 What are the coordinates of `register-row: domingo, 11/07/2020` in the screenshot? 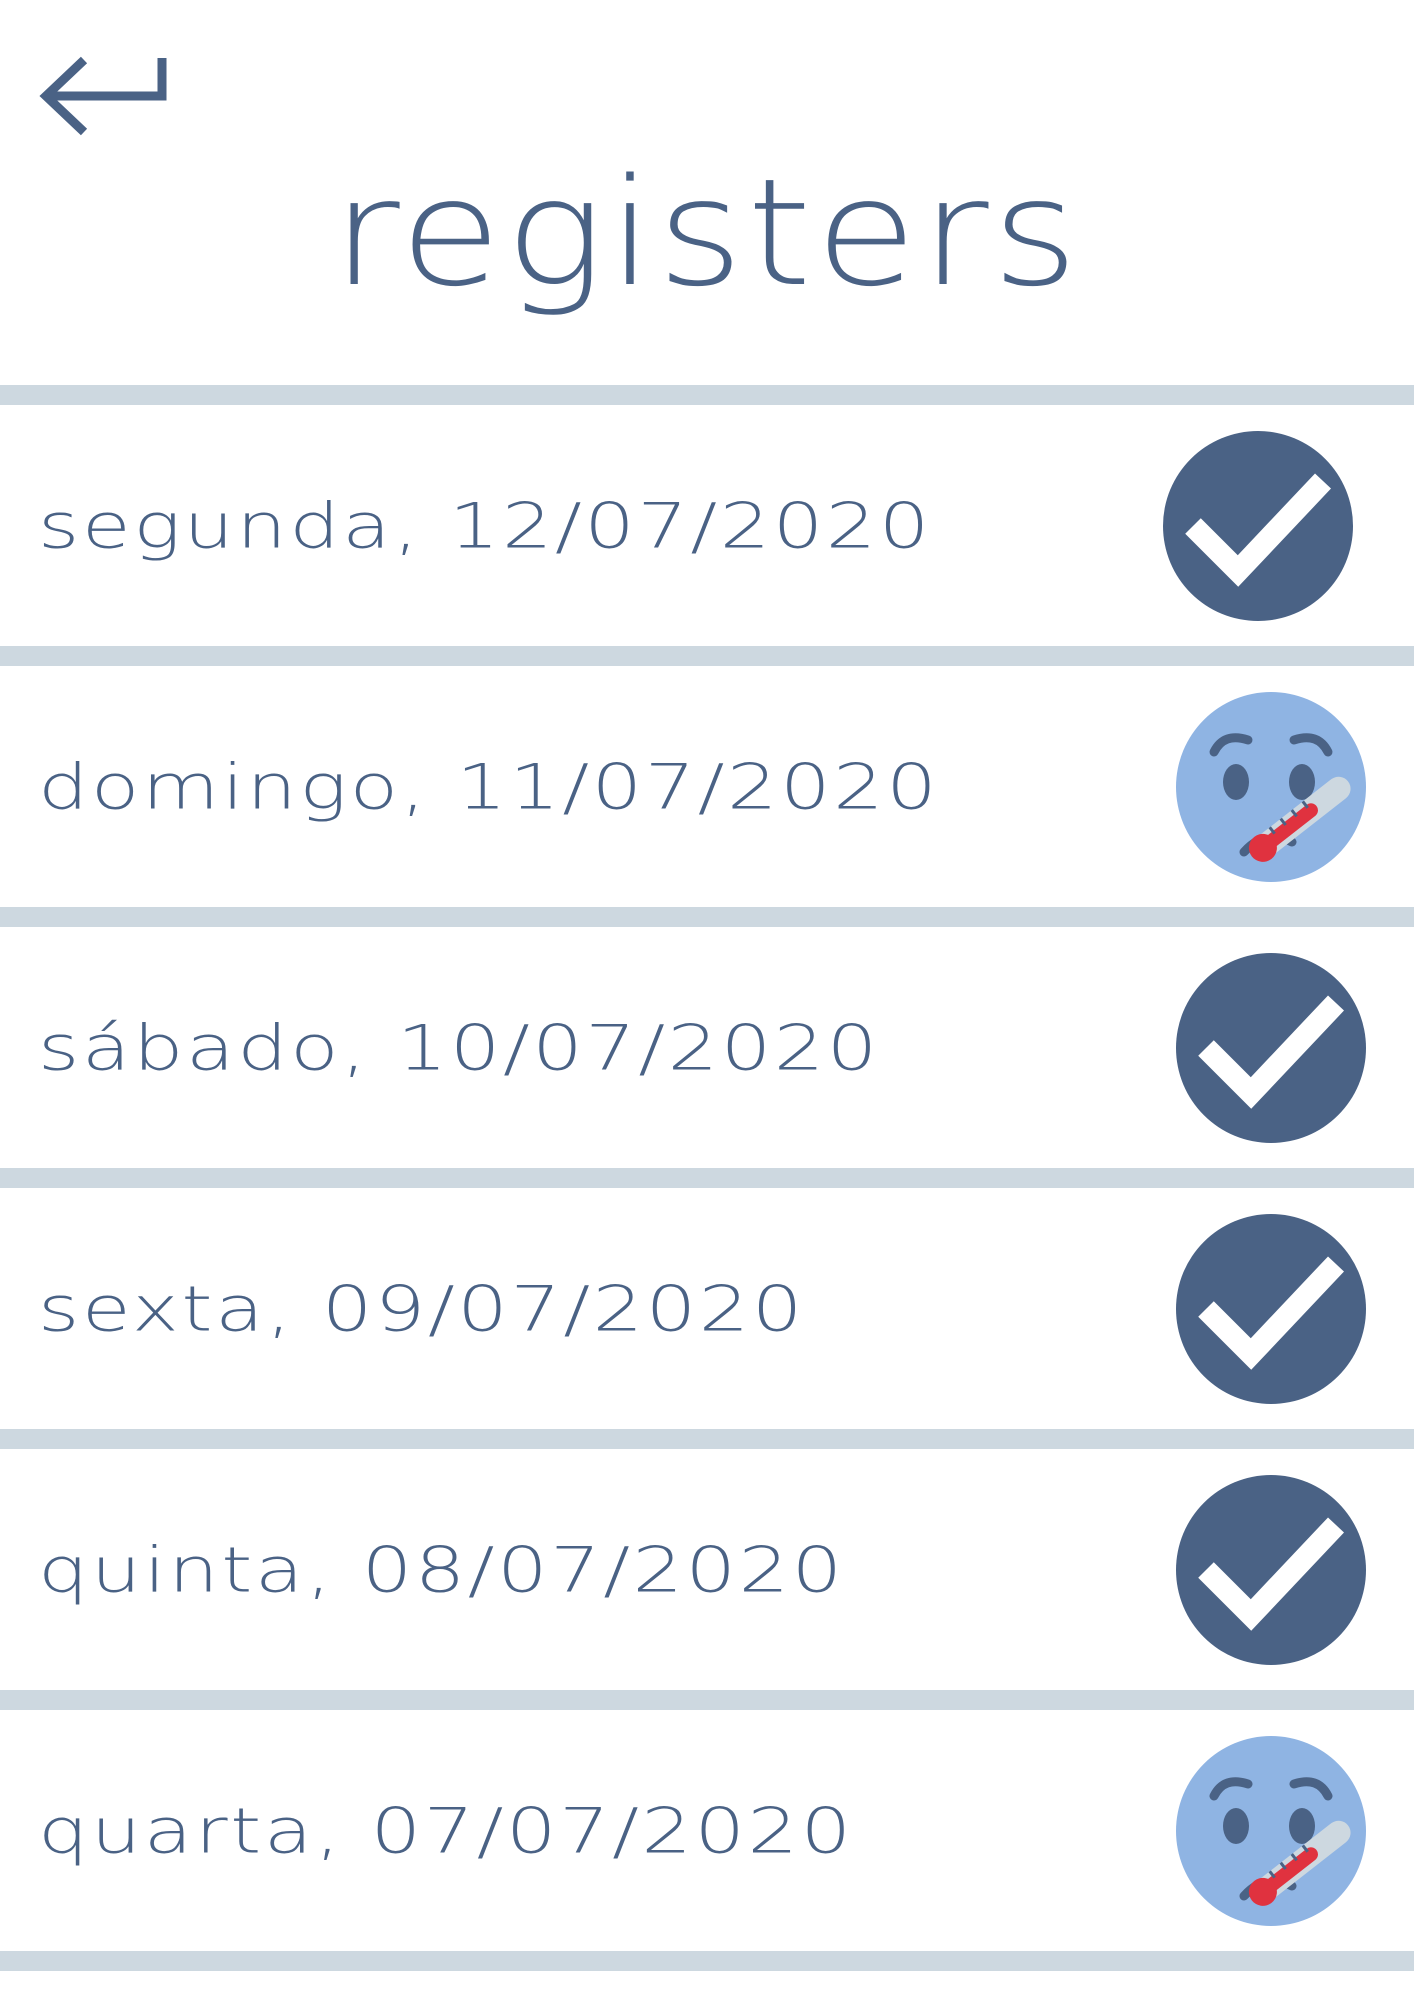 It's located at (707, 786).